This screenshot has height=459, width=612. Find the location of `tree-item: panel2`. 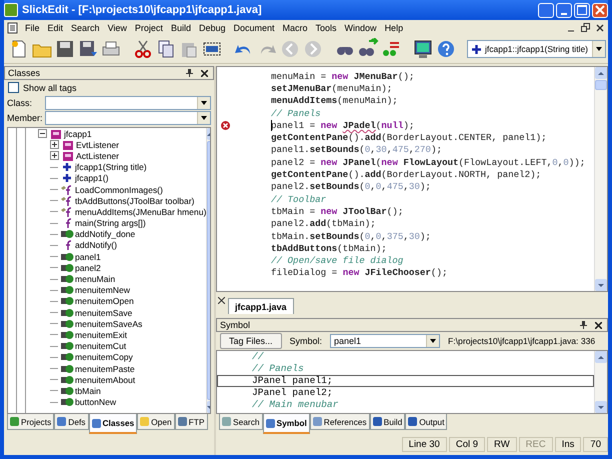

tree-item: panel2 is located at coordinates (88, 267).